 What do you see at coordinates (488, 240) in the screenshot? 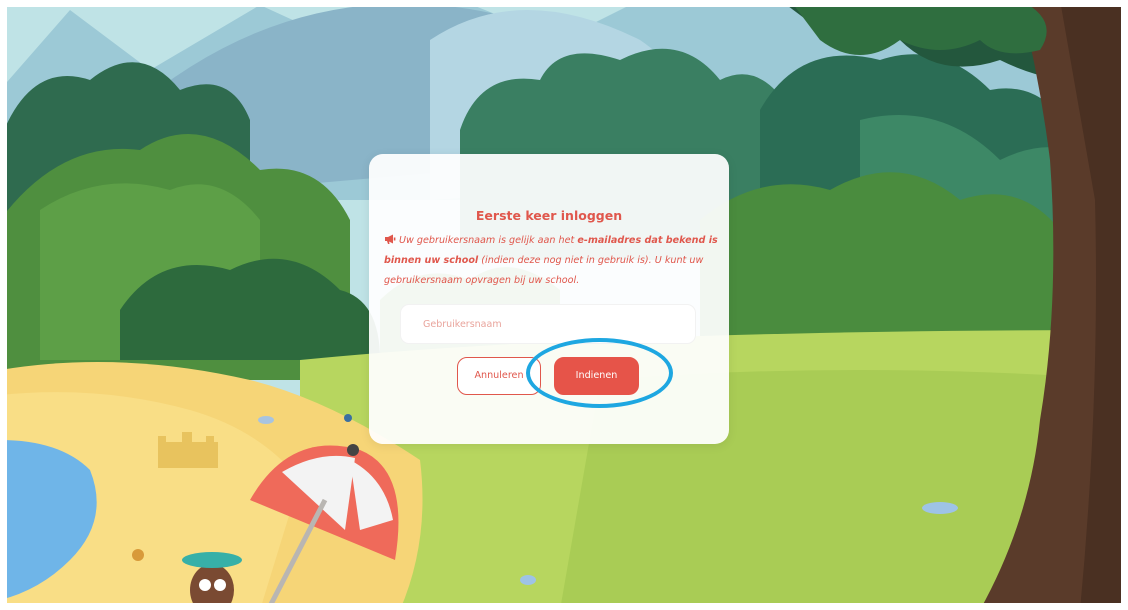
I see `message-text-part1: Uw gebruikersnaam is gelijk aan het` at bounding box center [488, 240].